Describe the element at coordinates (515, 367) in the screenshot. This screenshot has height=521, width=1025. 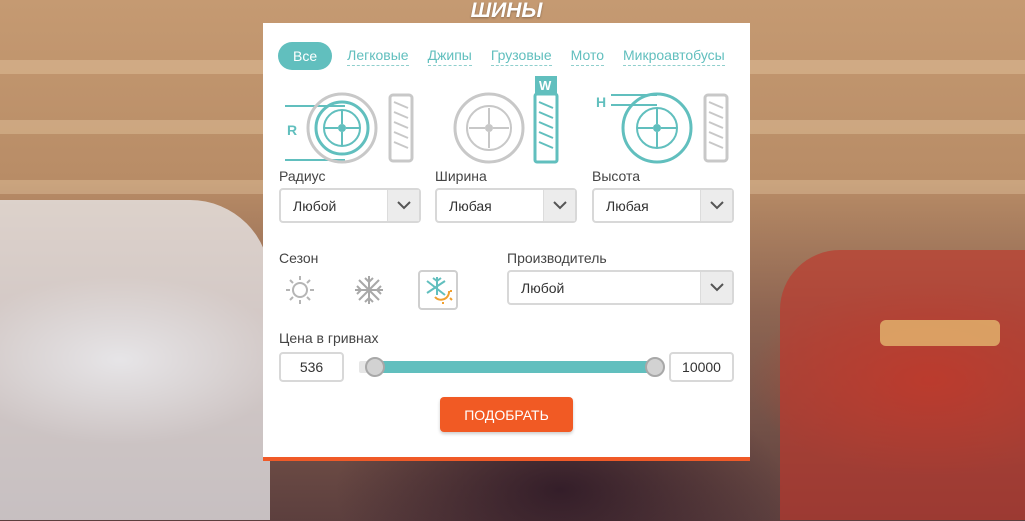
I see `price-slider-range` at that location.